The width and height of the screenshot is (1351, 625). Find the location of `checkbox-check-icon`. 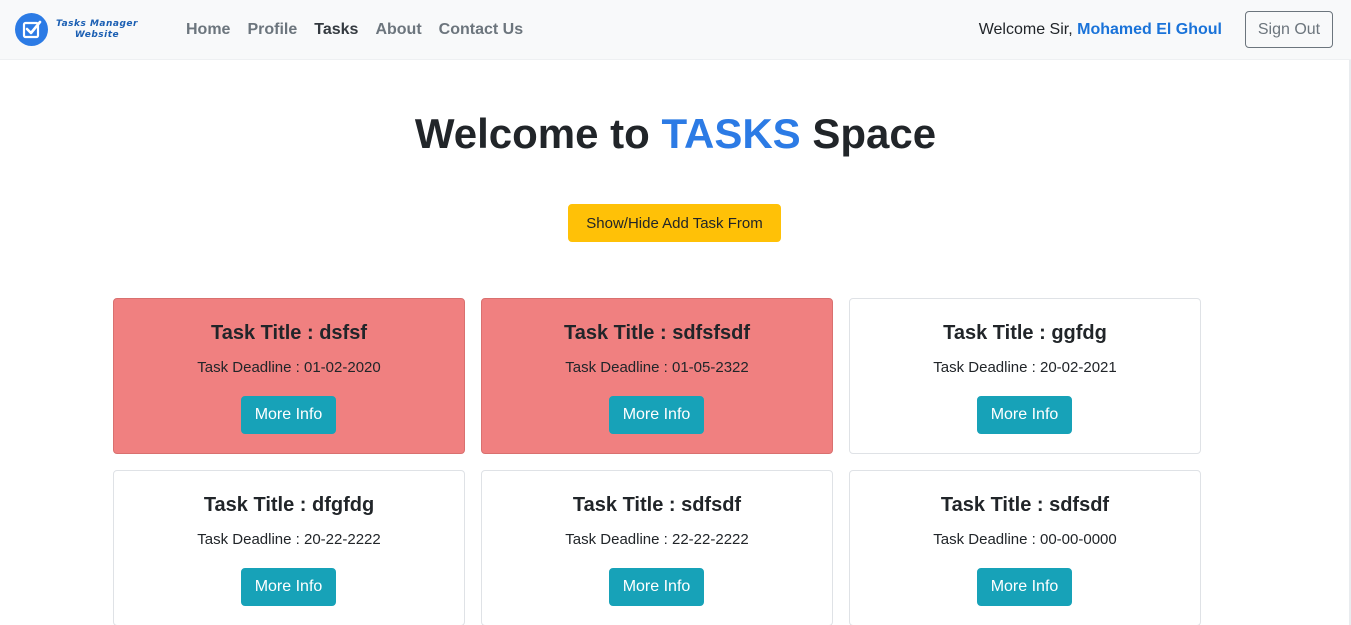

checkbox-check-icon is located at coordinates (31, 29).